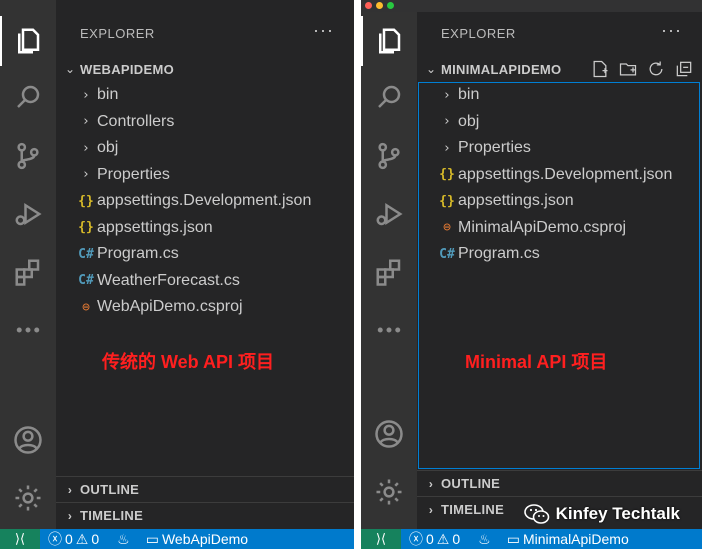  Describe the element at coordinates (205, 281) in the screenshot. I see `tree-item-weatherforecast-cs: C# WeatherForecast.cs` at that location.